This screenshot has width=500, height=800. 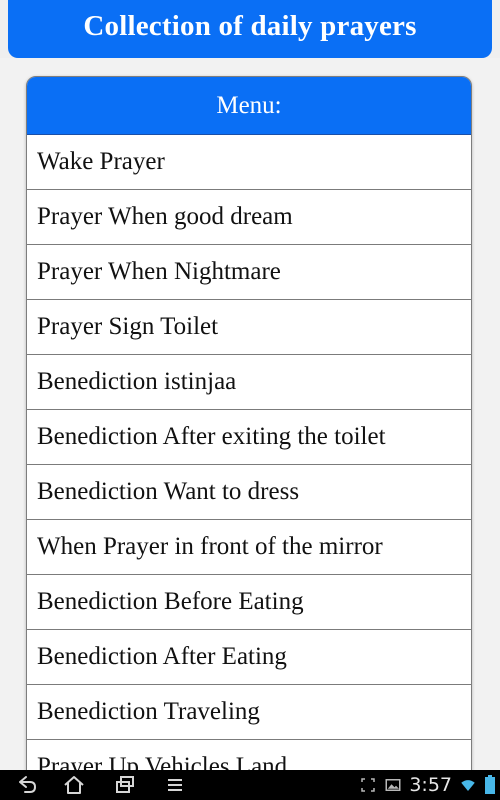 I want to click on menu-item-before-eating: Benediction Before Eating, so click(x=249, y=602).